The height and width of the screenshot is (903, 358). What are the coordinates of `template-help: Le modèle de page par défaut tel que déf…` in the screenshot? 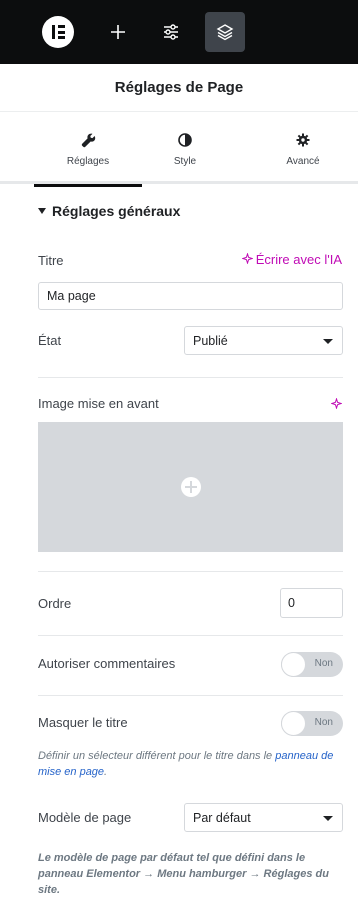 It's located at (183, 874).